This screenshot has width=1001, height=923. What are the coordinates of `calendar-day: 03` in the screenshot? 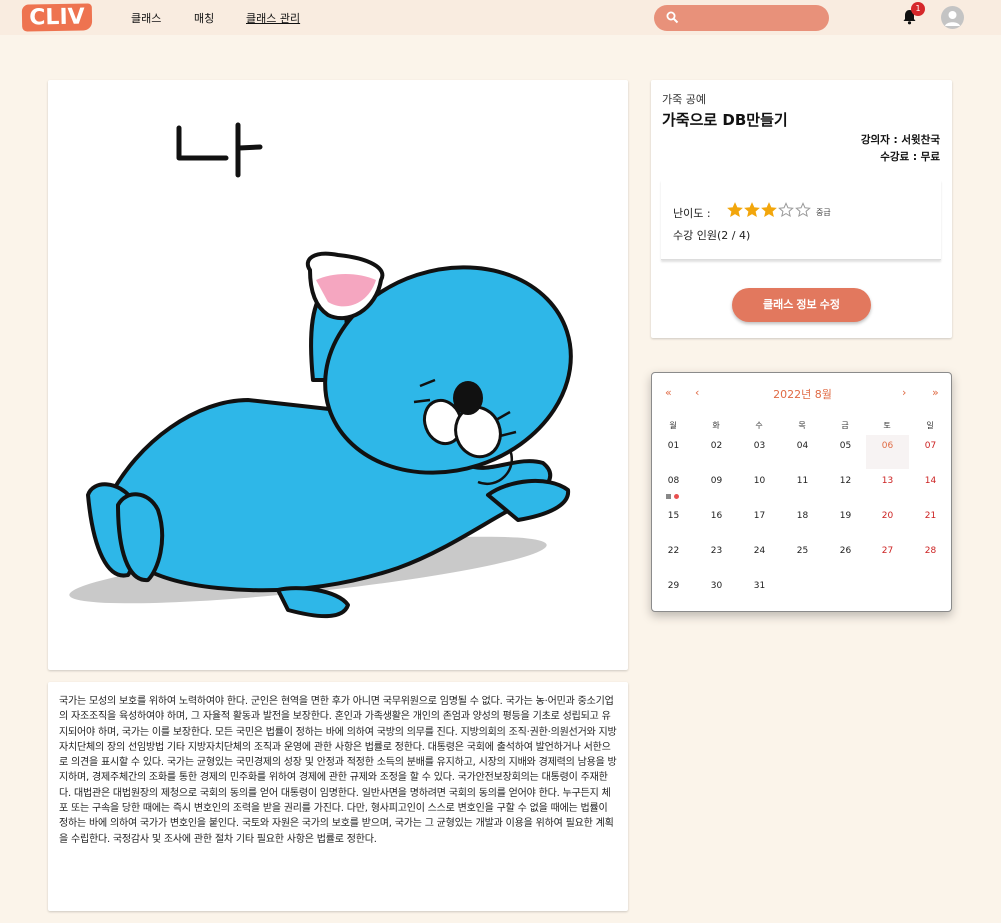 It's located at (759, 452).